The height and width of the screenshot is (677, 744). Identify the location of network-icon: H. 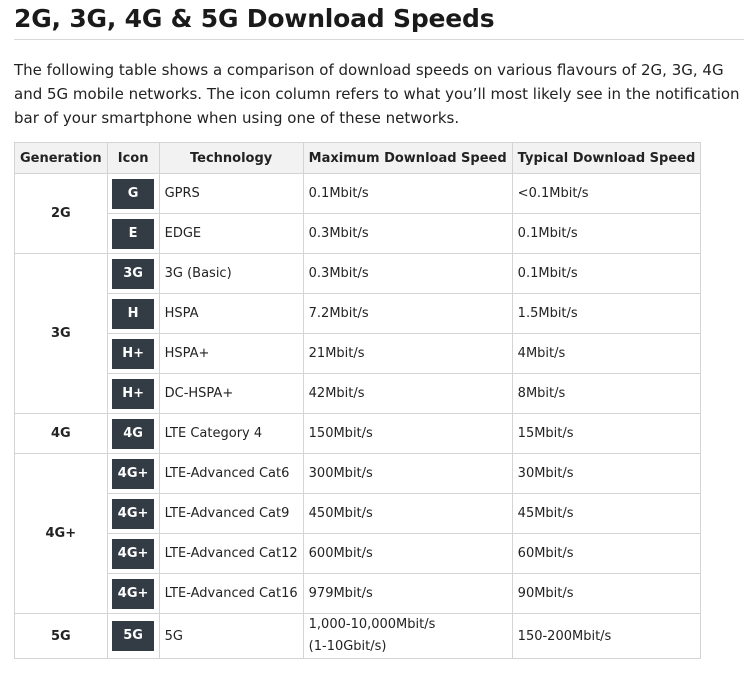
(133, 313).